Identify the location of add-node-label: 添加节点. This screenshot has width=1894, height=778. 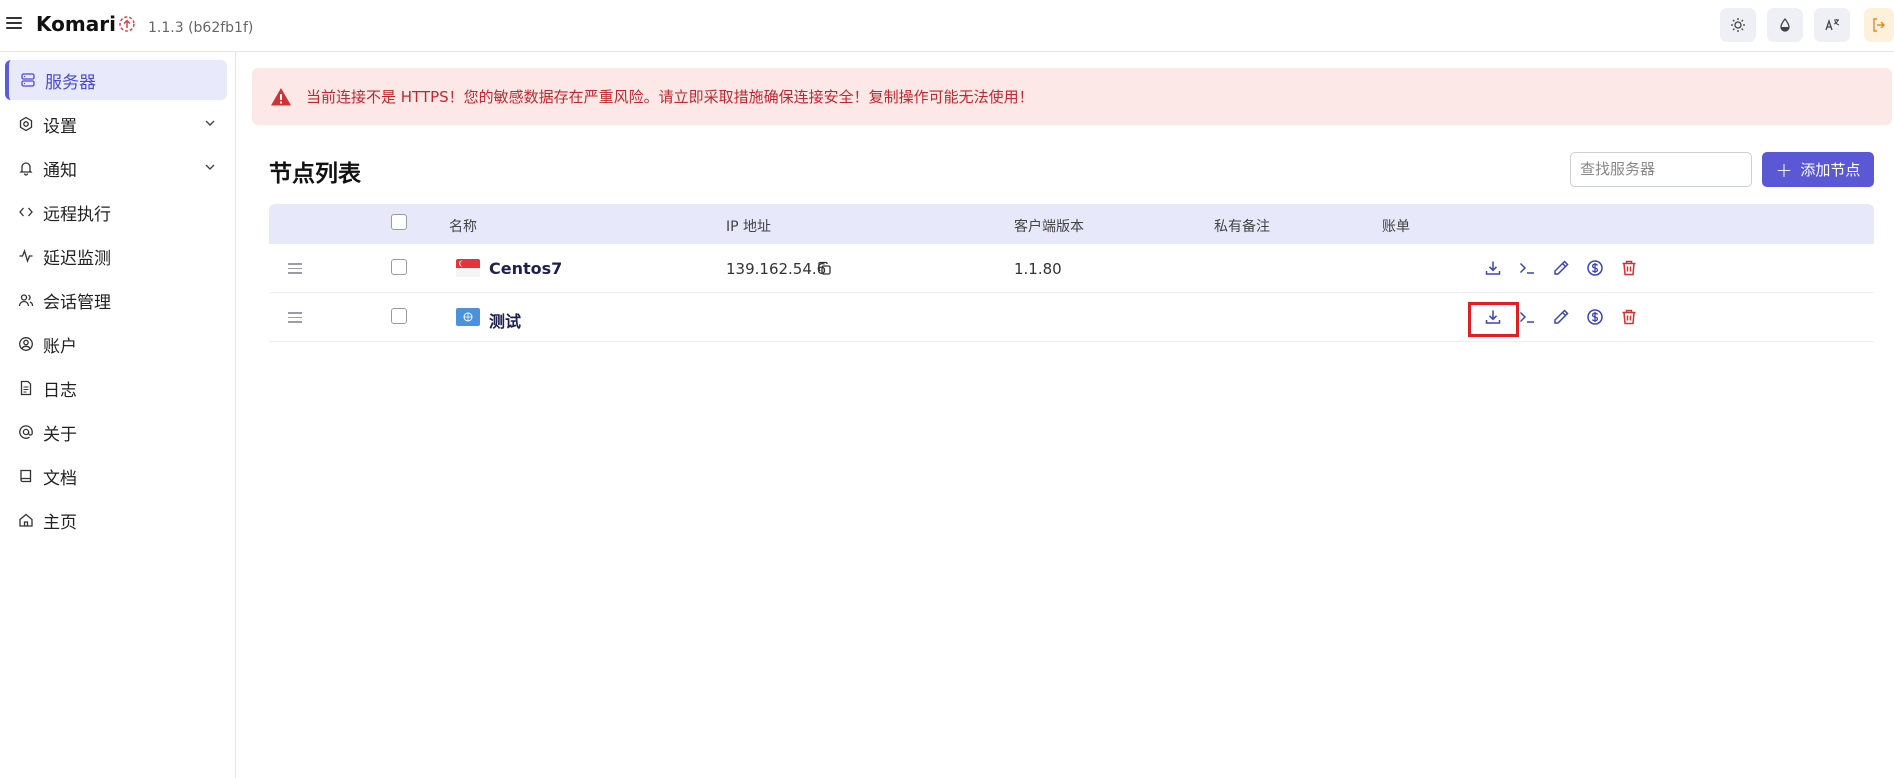
(1830, 170).